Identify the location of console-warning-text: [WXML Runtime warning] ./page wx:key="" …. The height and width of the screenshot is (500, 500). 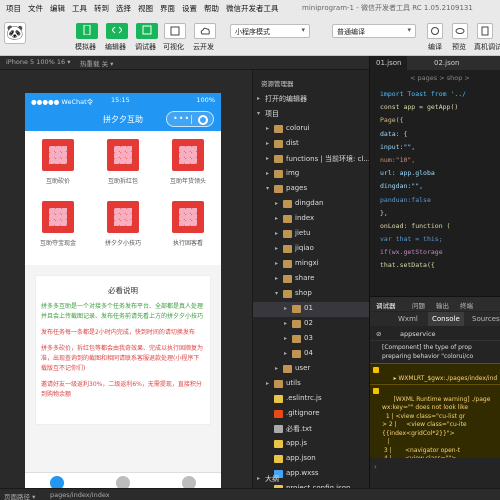
(436, 427).